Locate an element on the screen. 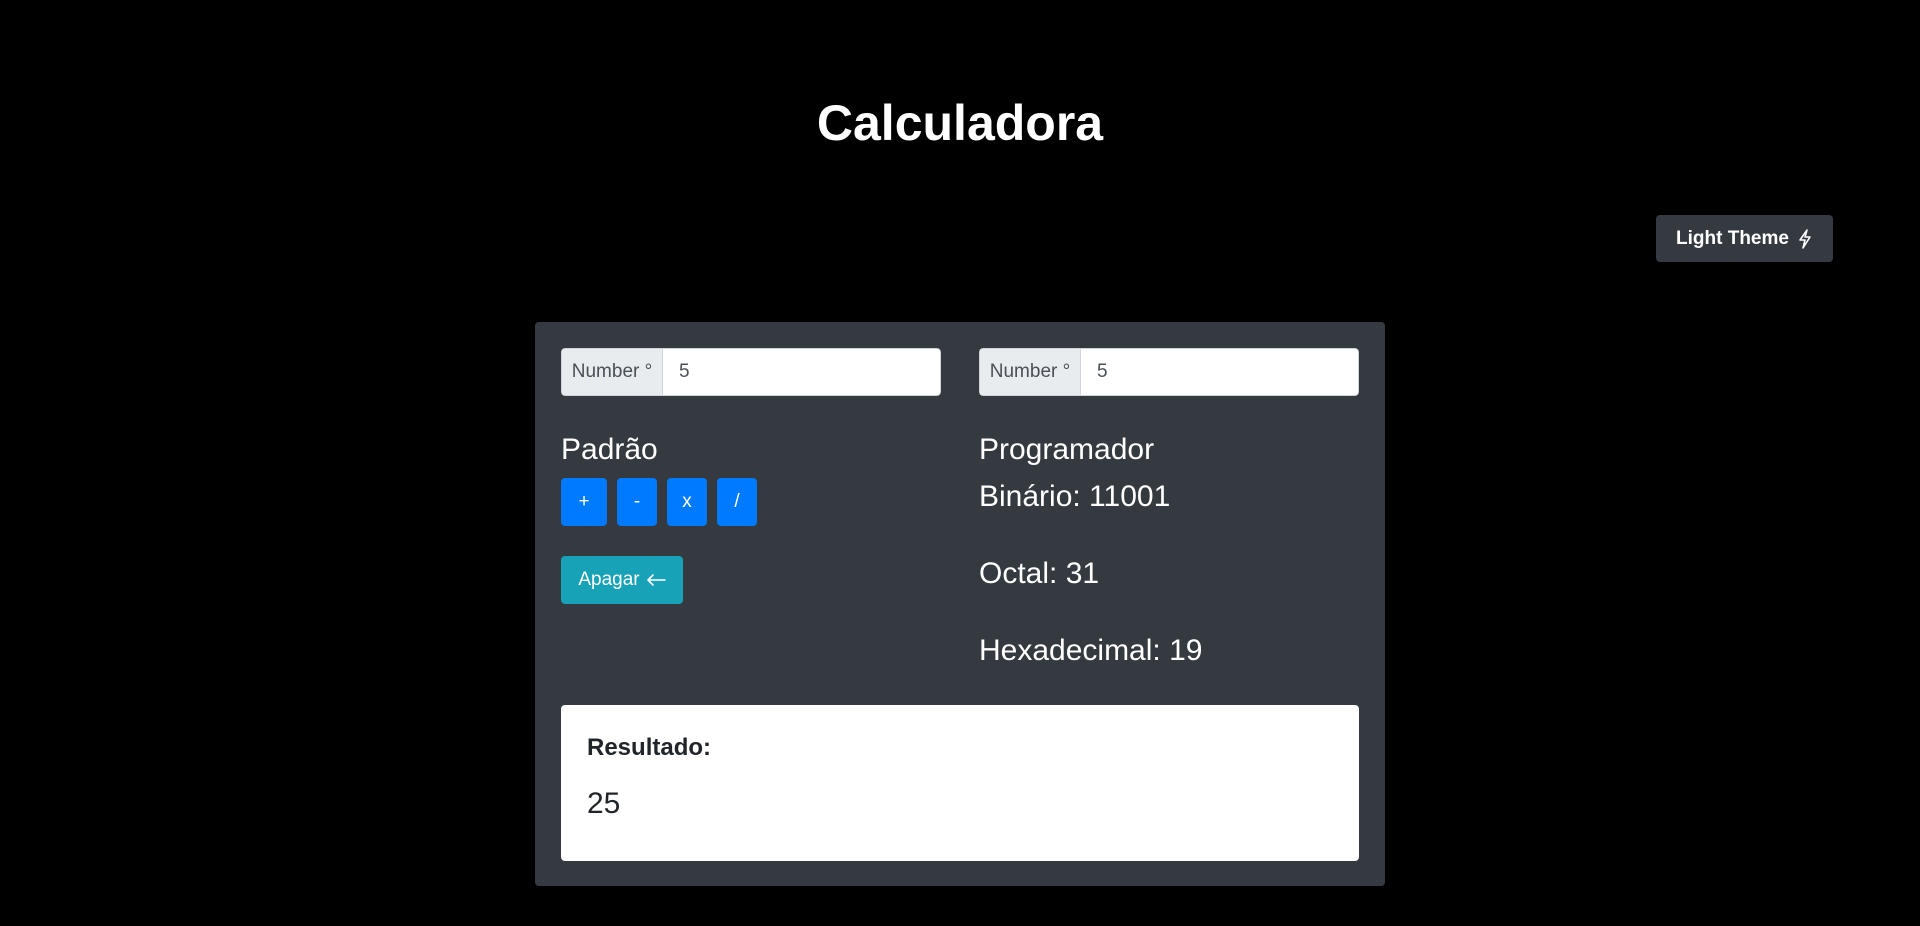  second-number-group: Number ° is located at coordinates (1169, 372).